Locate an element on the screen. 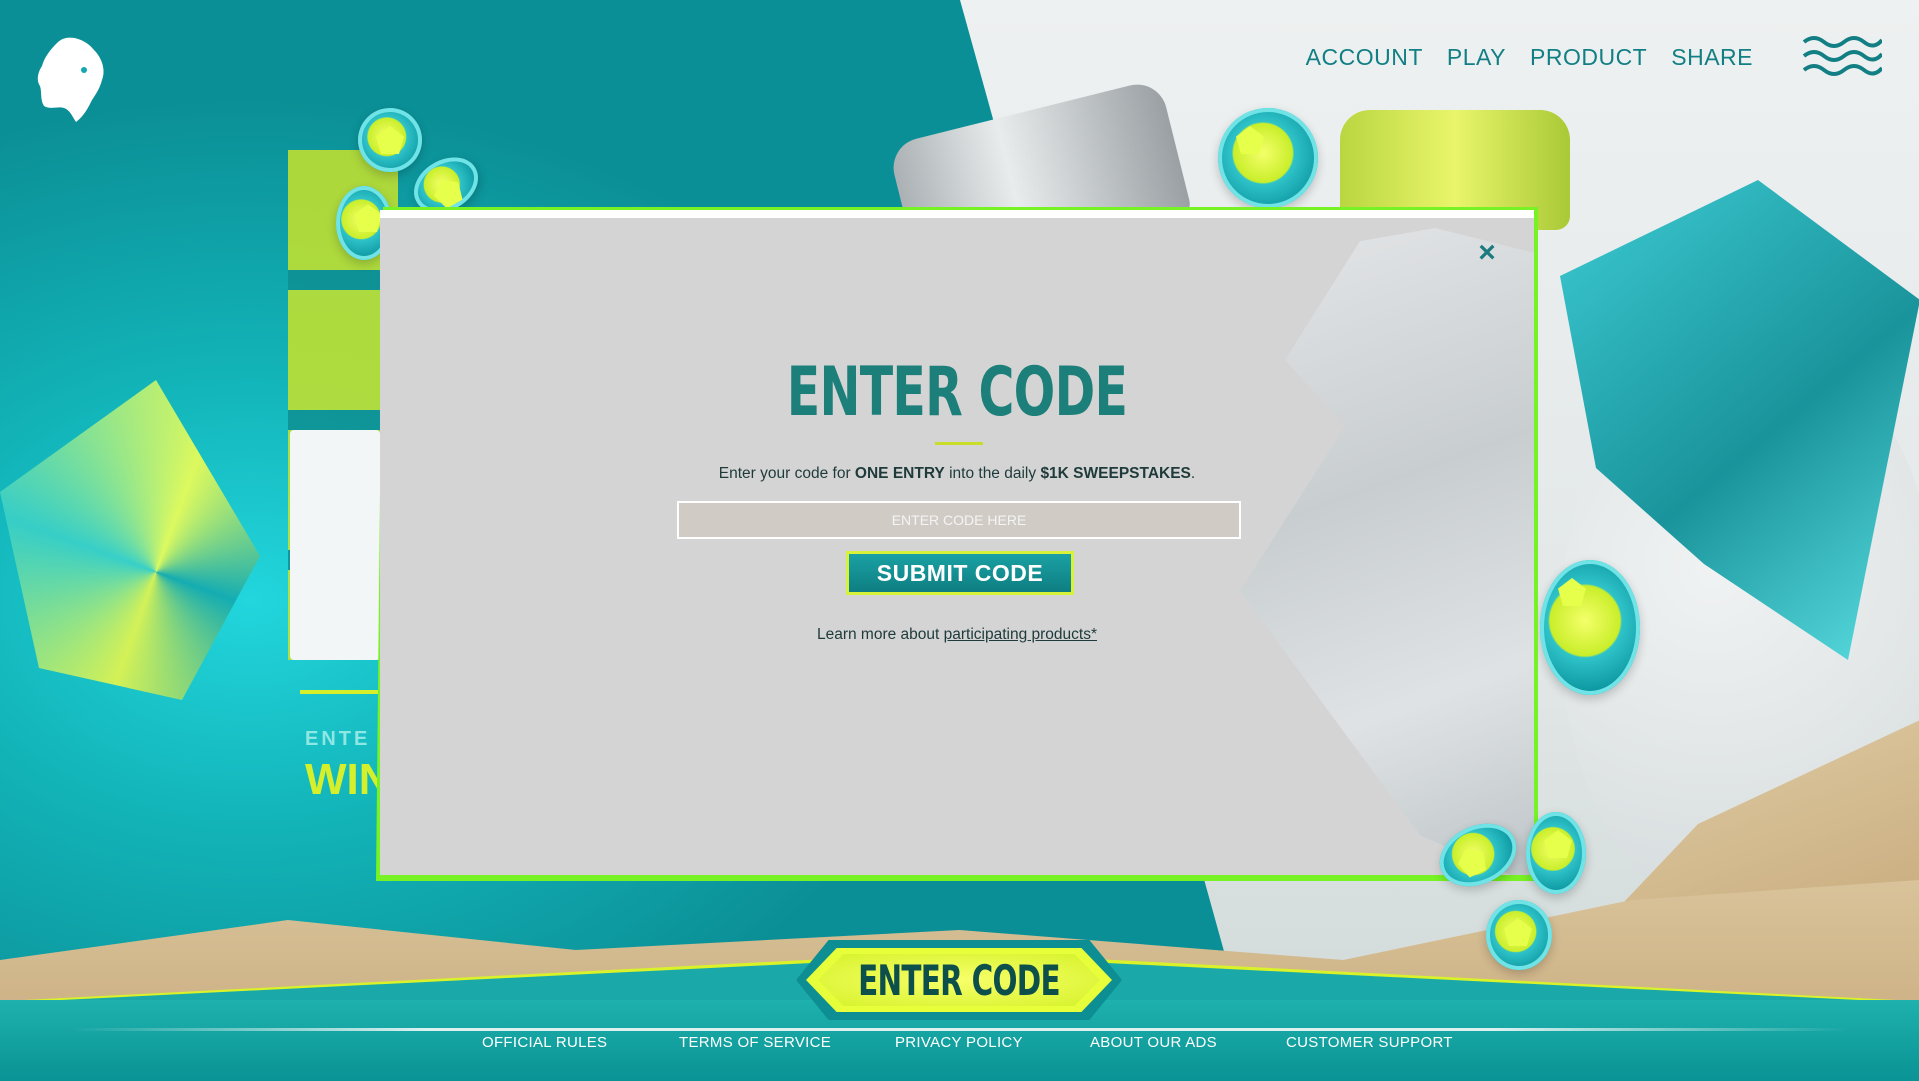  desc-text: Enter your code for is located at coordinates (786, 473).